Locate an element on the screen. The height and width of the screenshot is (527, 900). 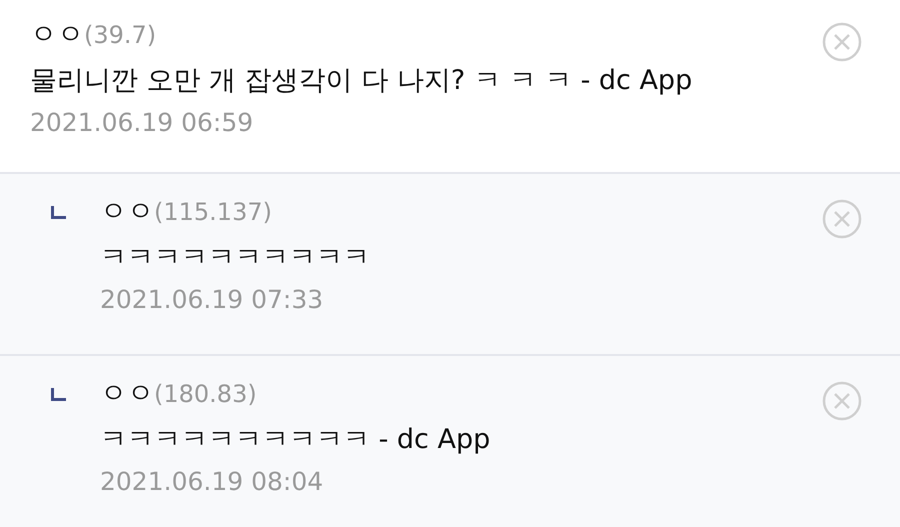
comment-text: 물리니깐 오만 개 잡생각이 다 나지? ㅋ ㅋ ㅋ - dc App is located at coordinates (362, 81).